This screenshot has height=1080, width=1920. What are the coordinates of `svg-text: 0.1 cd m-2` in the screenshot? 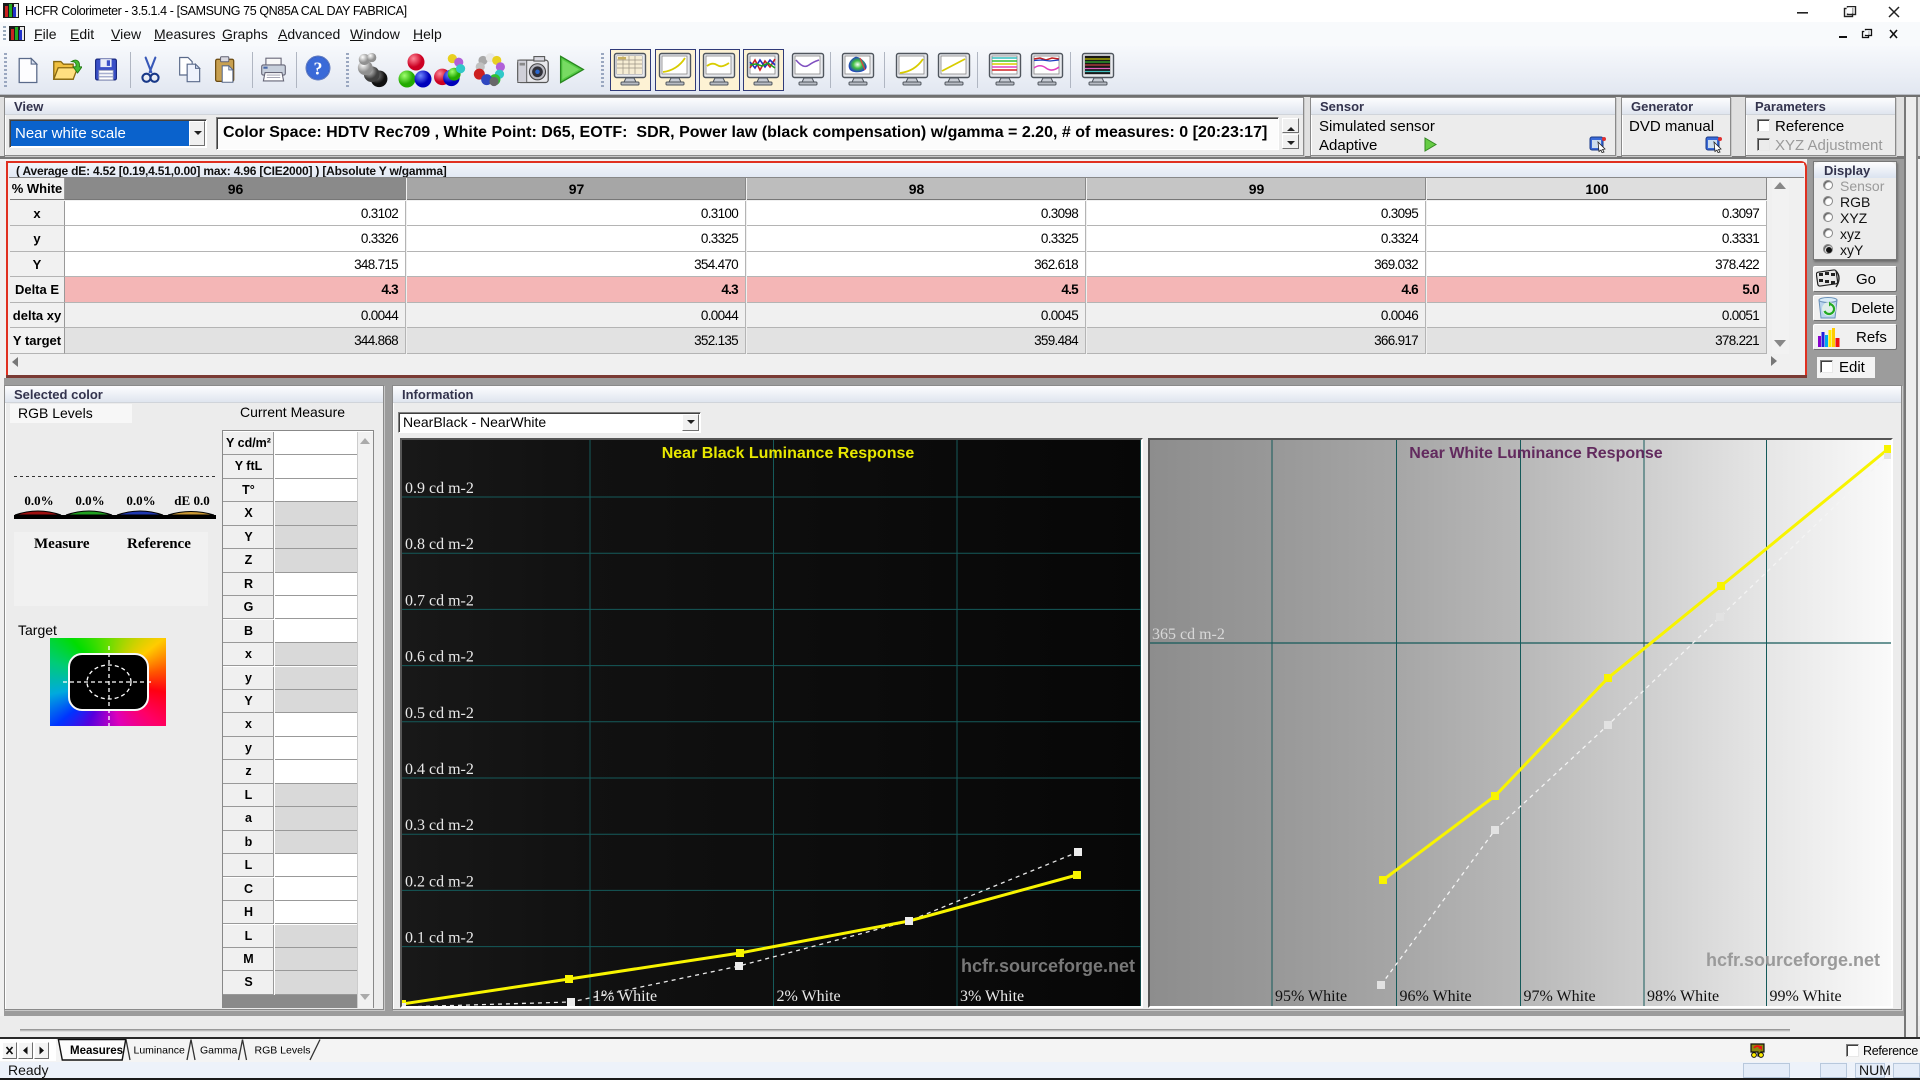 It's located at (439, 938).